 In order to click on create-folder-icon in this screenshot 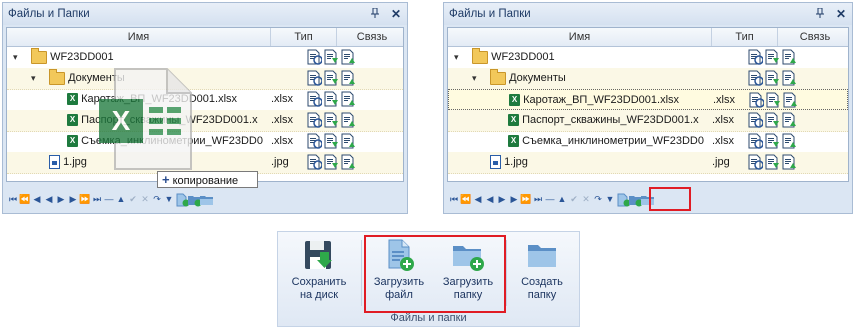, I will do `click(206, 200)`.